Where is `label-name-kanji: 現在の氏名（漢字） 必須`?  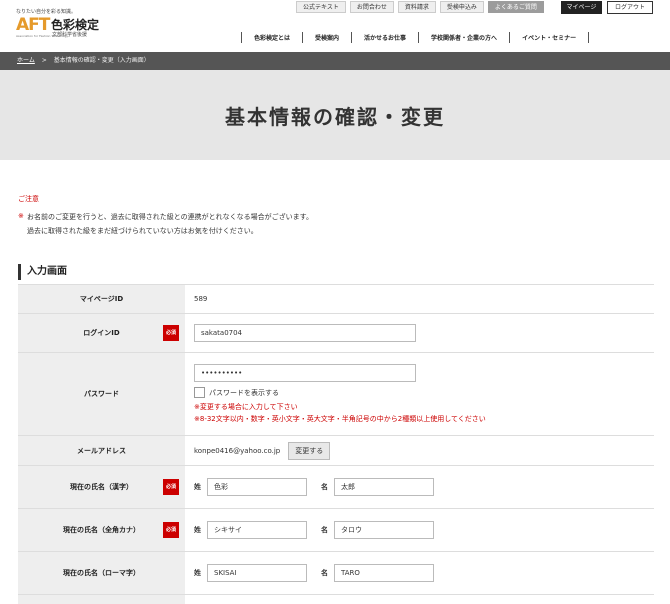
label-name-kanji: 現在の氏名（漢字） 必須 is located at coordinates (101, 487).